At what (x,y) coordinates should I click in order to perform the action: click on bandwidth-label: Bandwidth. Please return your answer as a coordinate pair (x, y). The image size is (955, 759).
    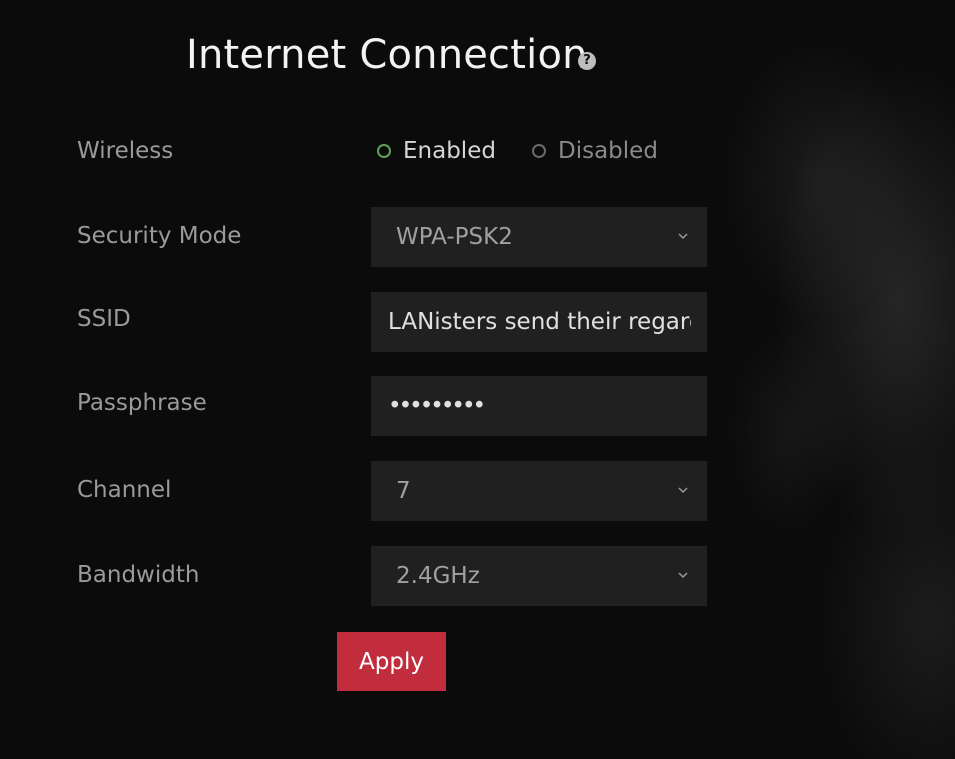
    Looking at the image, I should click on (138, 575).